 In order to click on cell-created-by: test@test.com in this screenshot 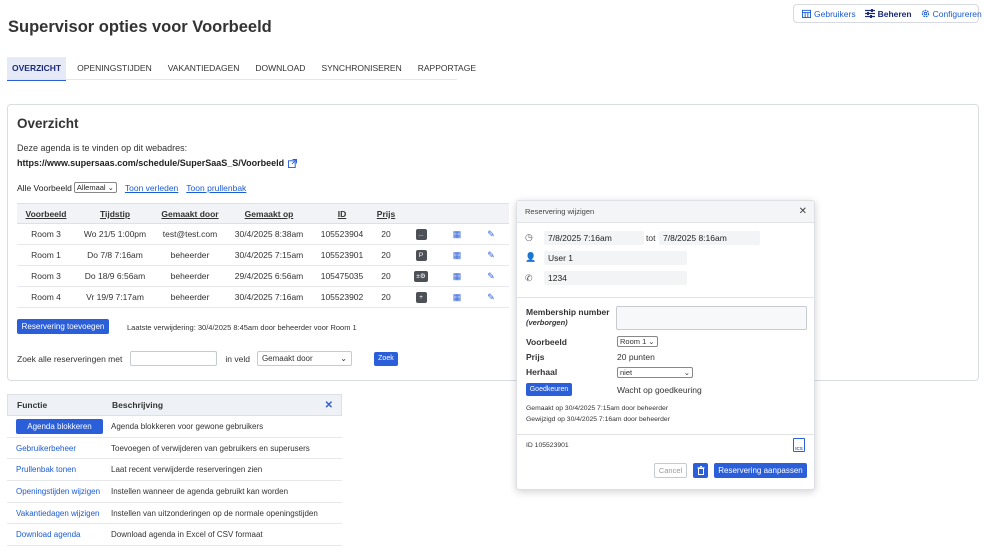, I will do `click(190, 234)`.